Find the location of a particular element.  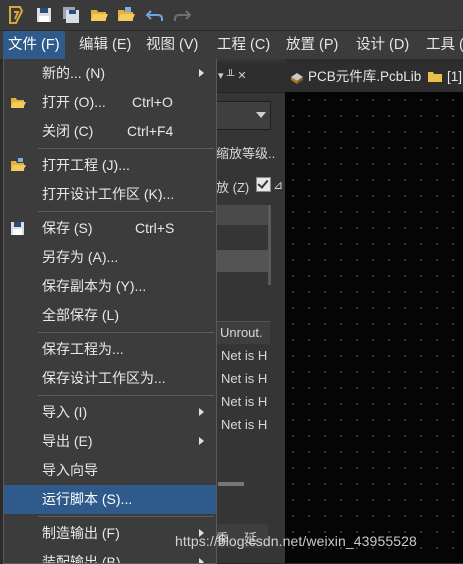

menu-item-label: 关闭 (C) is located at coordinates (68, 131).